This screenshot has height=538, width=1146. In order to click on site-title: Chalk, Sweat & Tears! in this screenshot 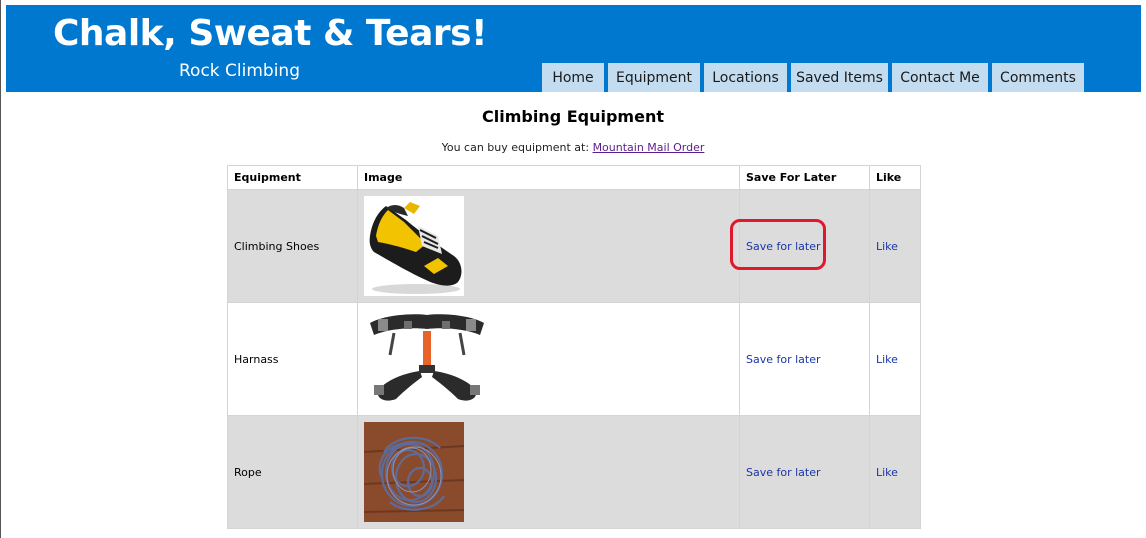, I will do `click(270, 33)`.